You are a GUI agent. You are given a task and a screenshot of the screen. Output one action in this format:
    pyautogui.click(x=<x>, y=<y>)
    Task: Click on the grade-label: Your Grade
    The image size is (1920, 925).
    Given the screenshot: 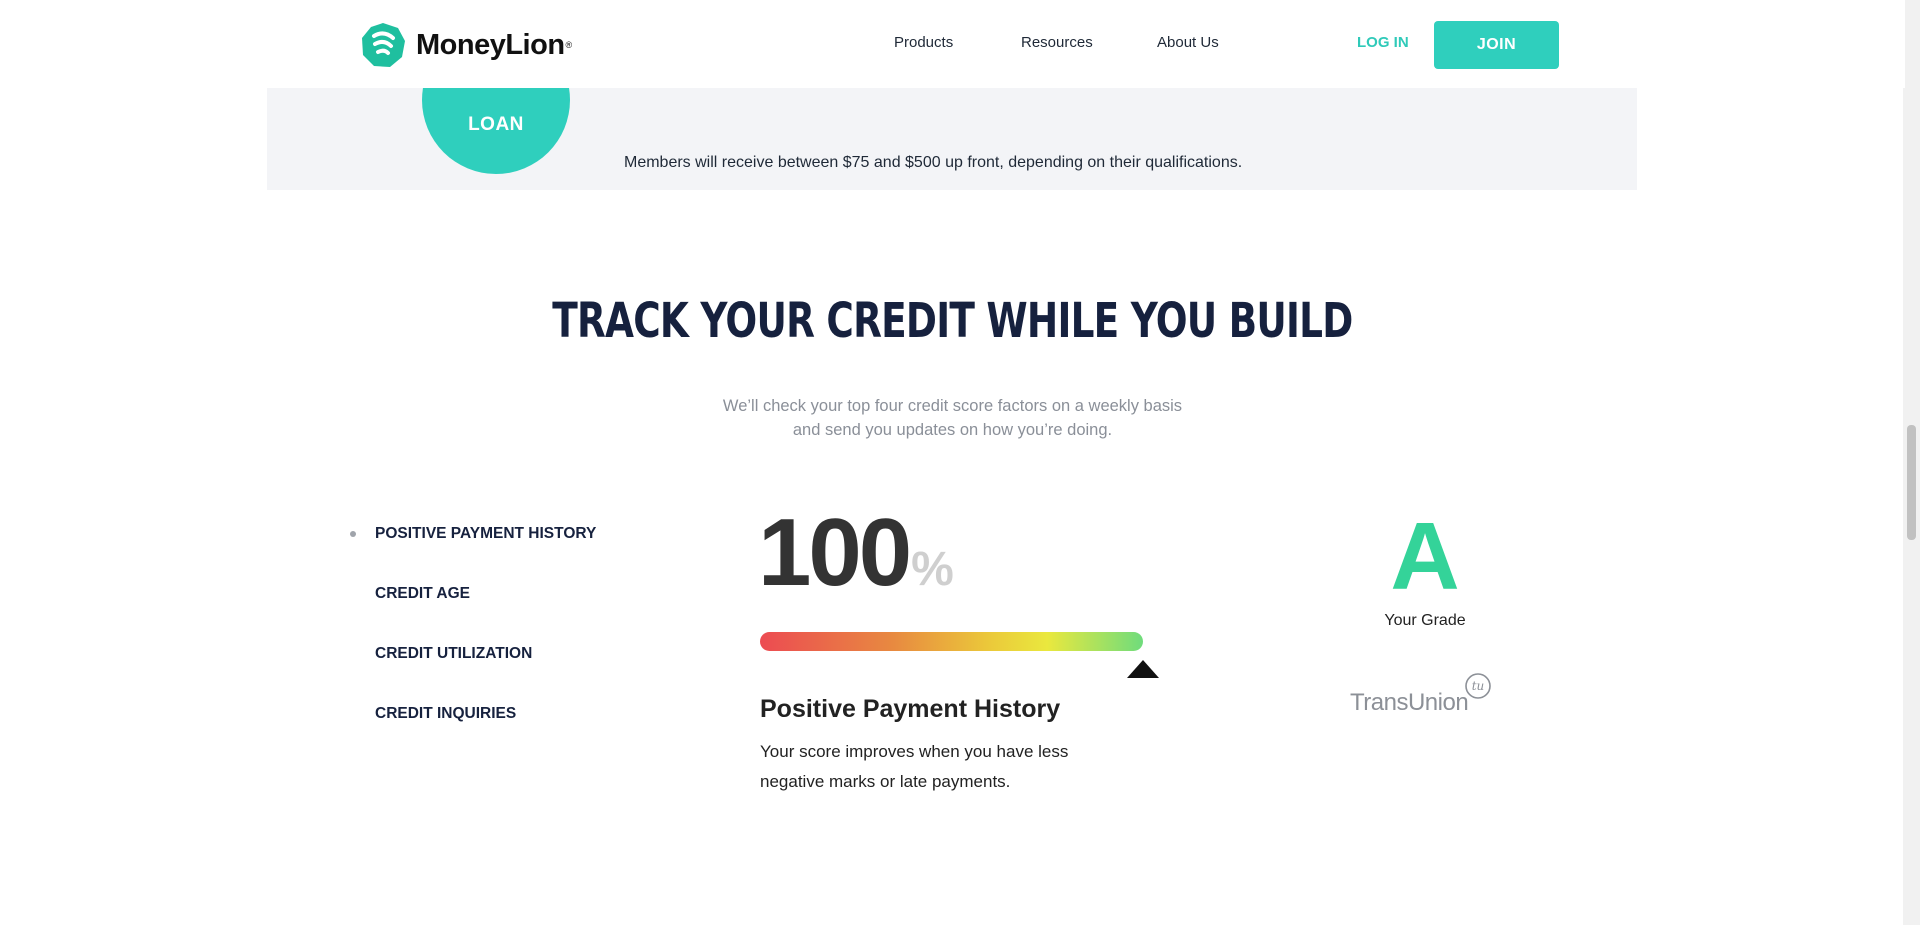 What is the action you would take?
    pyautogui.click(x=1425, y=620)
    